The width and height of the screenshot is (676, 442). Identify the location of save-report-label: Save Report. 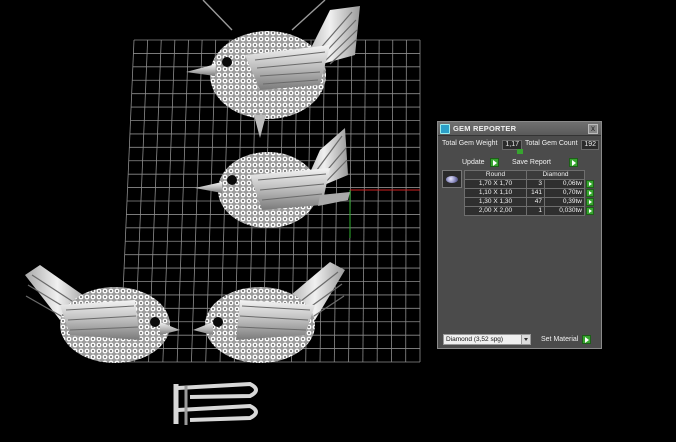
(531, 162).